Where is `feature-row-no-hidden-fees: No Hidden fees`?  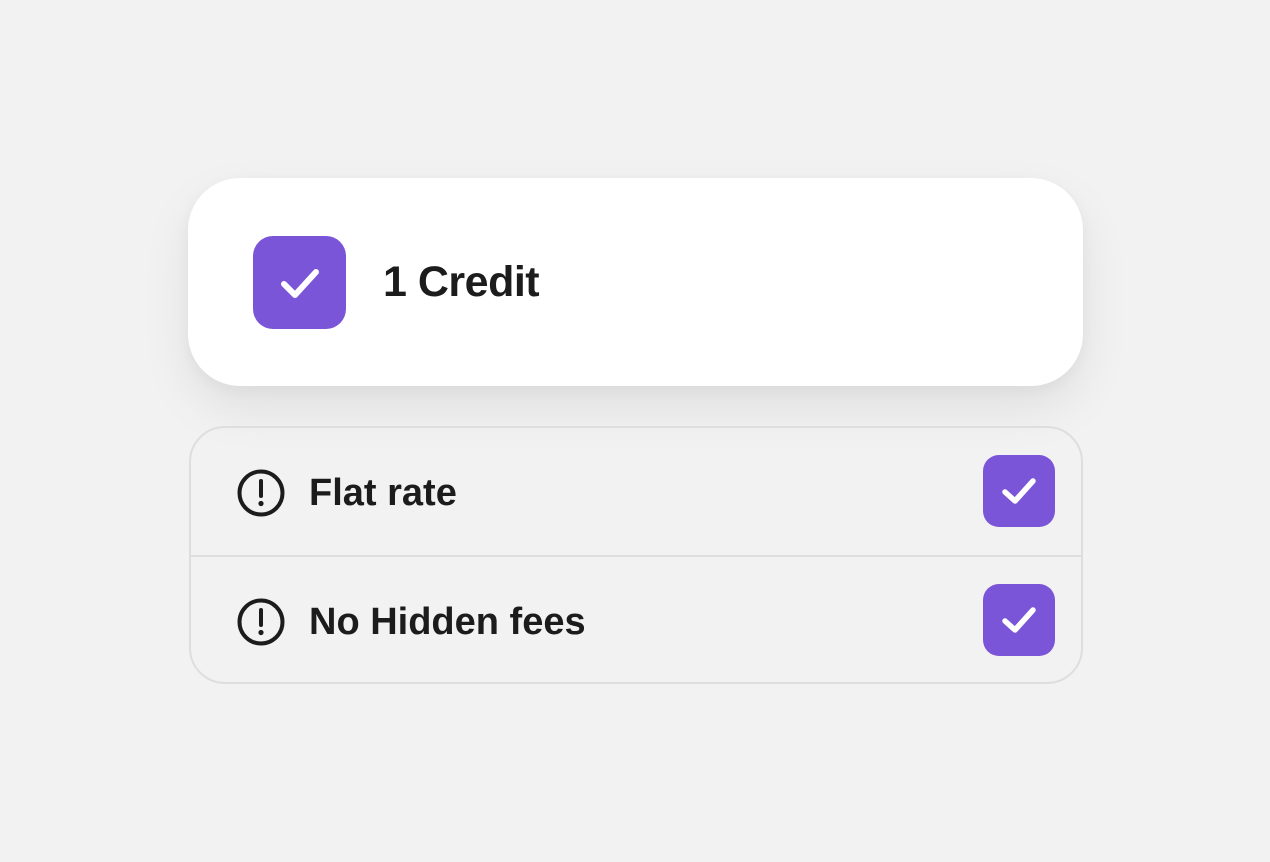
feature-row-no-hidden-fees: No Hidden fees is located at coordinates (636, 618).